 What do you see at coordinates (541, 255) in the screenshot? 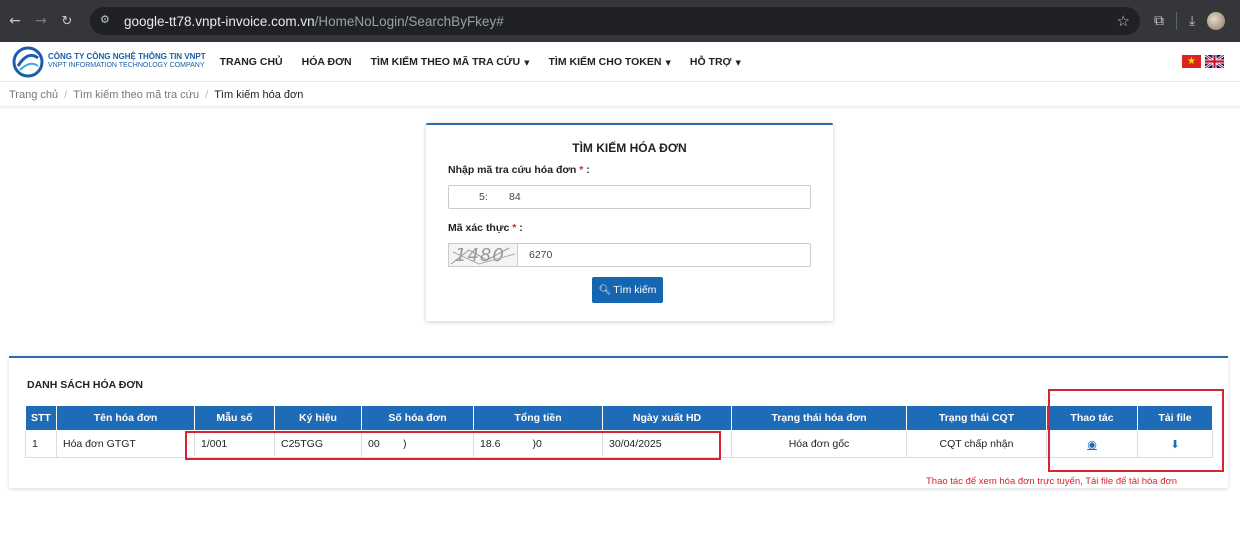
I see `captcha-value: 6270` at bounding box center [541, 255].